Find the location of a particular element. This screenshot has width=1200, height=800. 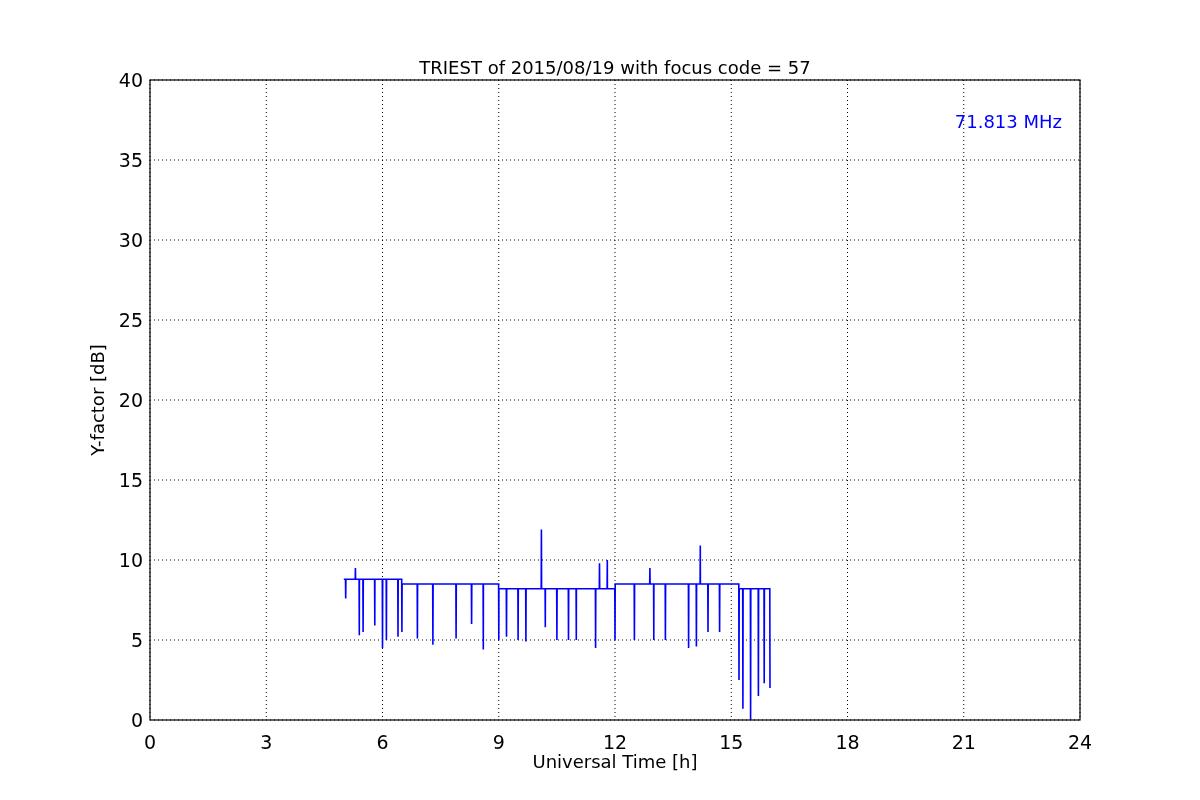

chart-title: TRIEST of 2015/08/19 with focus code = 57 is located at coordinates (615, 67).